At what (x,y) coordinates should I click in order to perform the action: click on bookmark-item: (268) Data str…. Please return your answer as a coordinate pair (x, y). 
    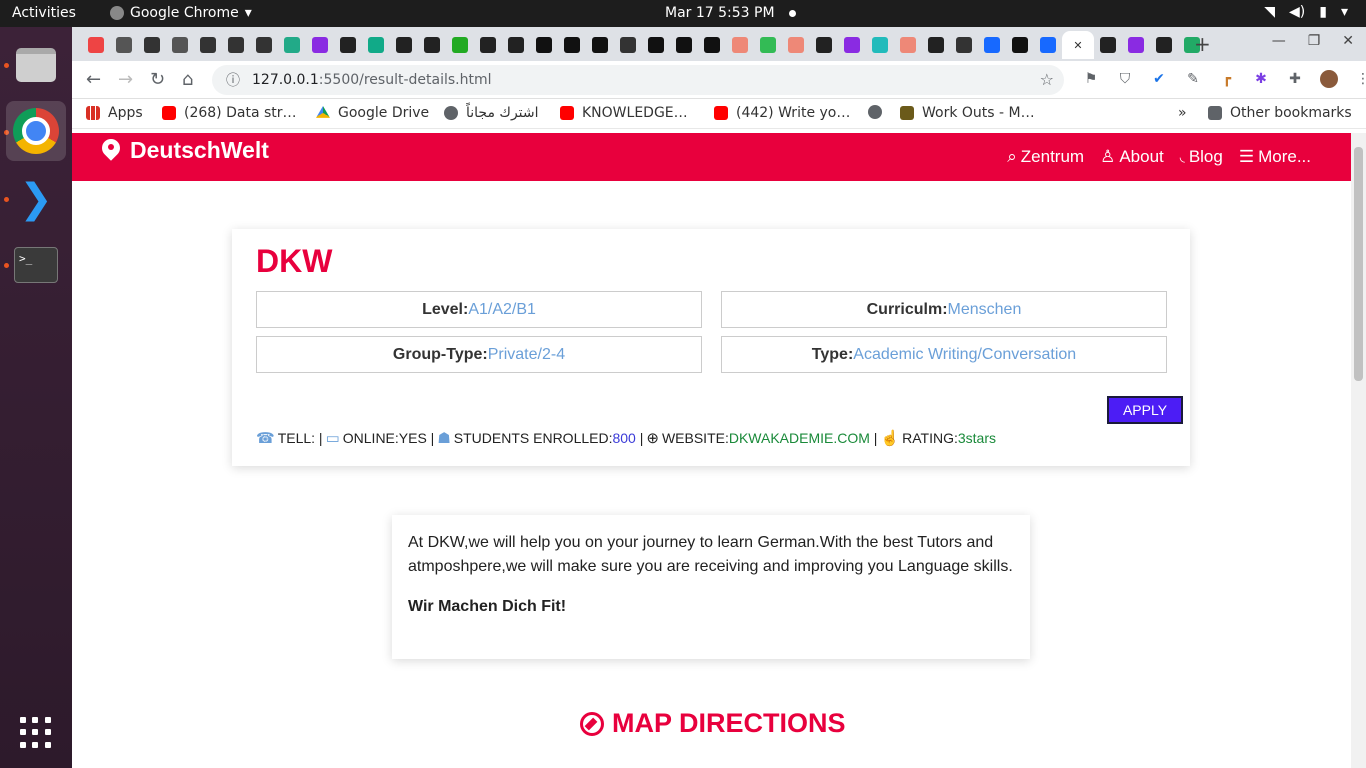
    Looking at the image, I should click on (229, 113).